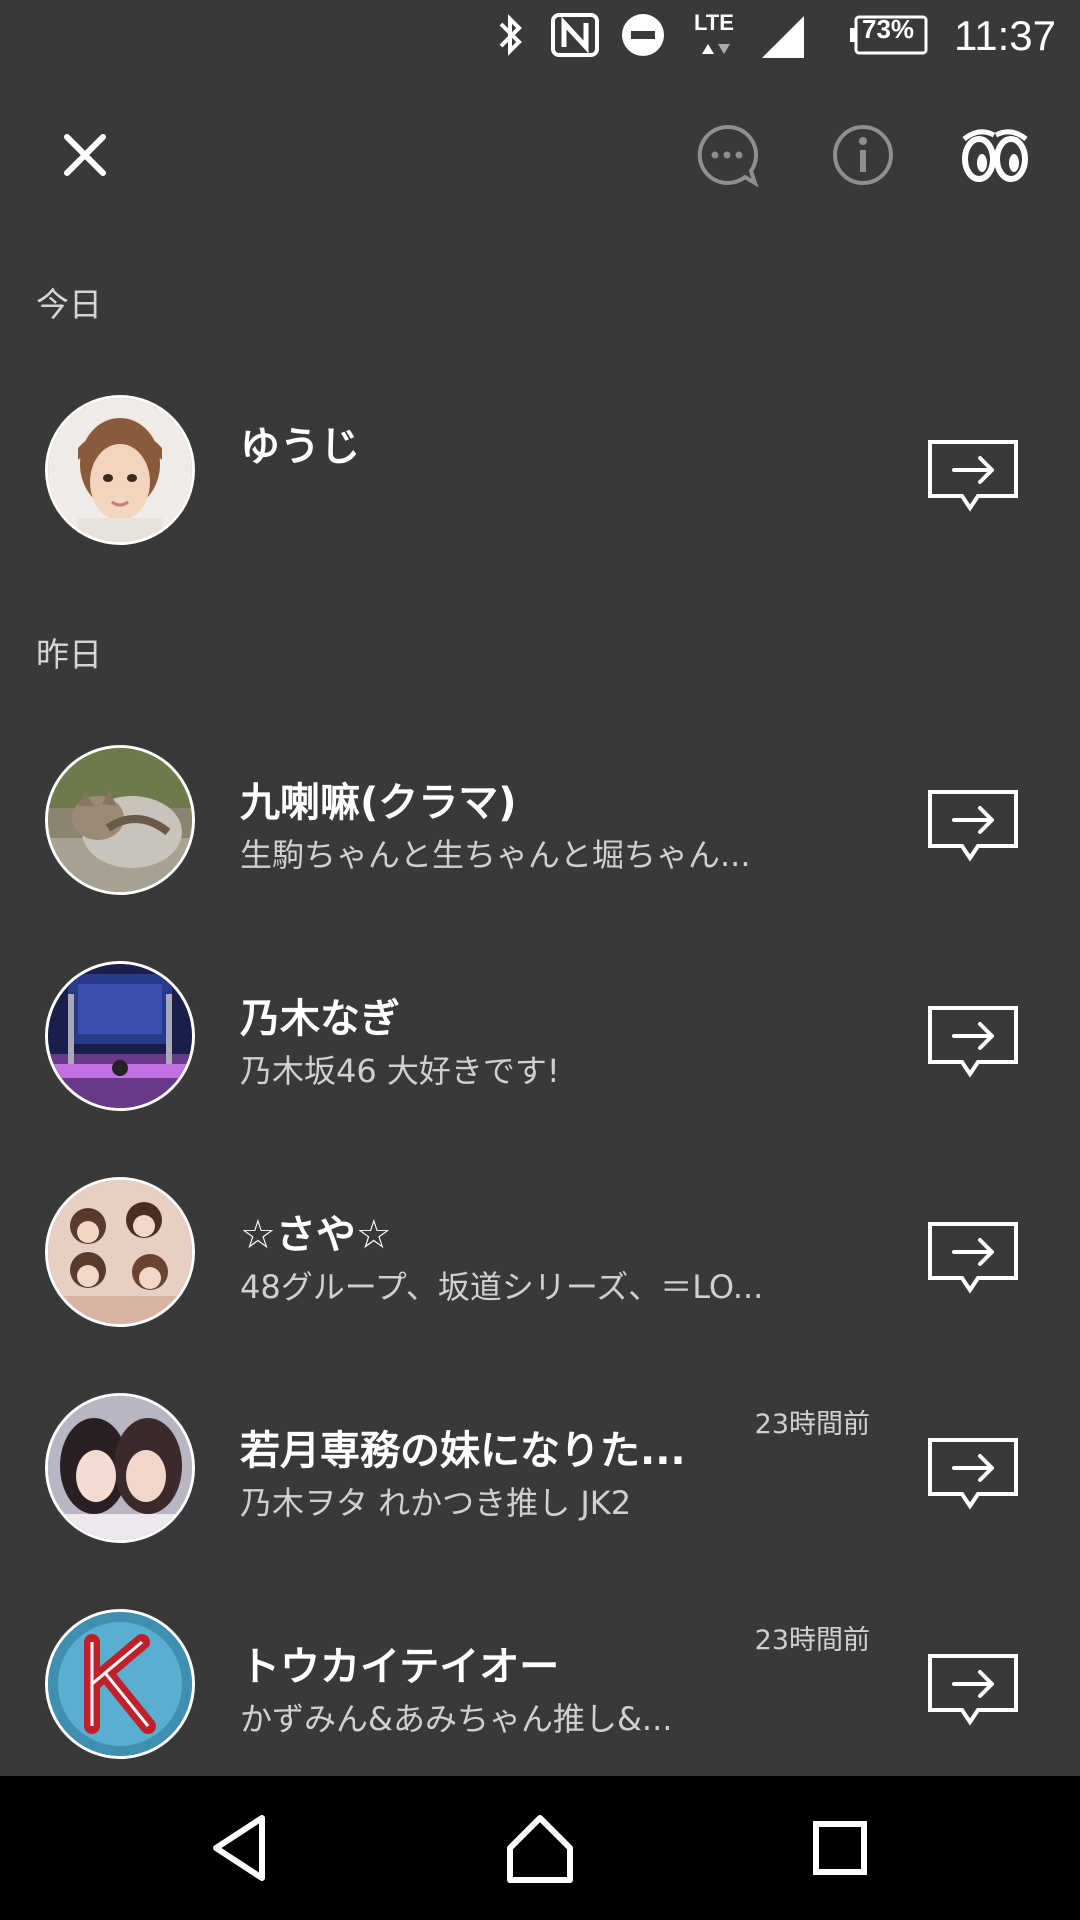 Image resolution: width=1080 pixels, height=1920 pixels. What do you see at coordinates (69, 654) in the screenshot?
I see `section-label-yesterday: 昨日` at bounding box center [69, 654].